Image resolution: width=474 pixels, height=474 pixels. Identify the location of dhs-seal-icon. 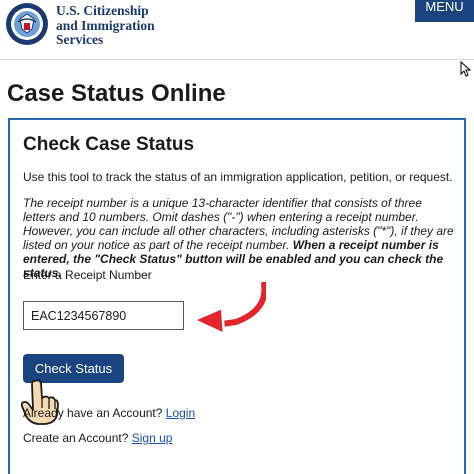
(27, 24).